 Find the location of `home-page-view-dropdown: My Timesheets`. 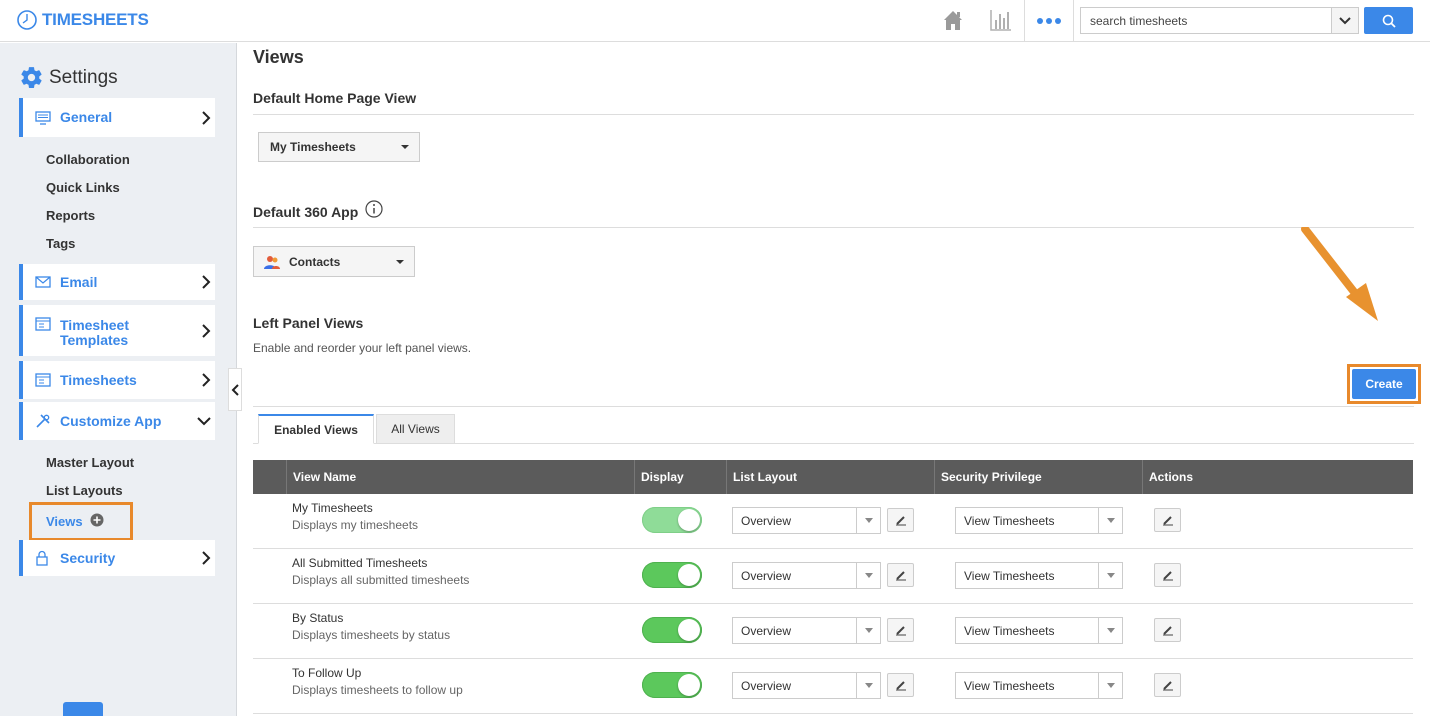

home-page-view-dropdown: My Timesheets is located at coordinates (339, 147).